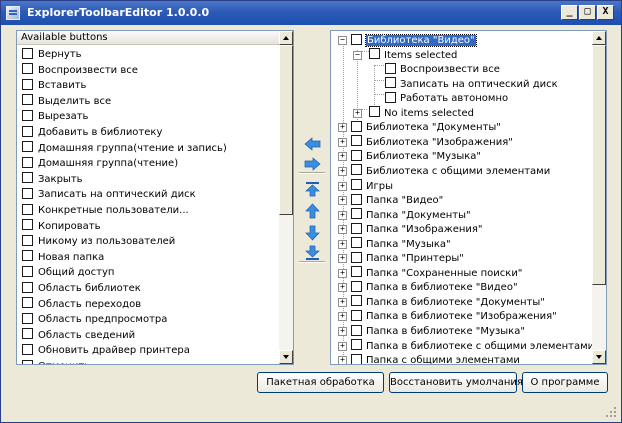 This screenshot has width=622, height=423. Describe the element at coordinates (435, 358) in the screenshot. I see `tree-node: Папка с общими элементами` at that location.